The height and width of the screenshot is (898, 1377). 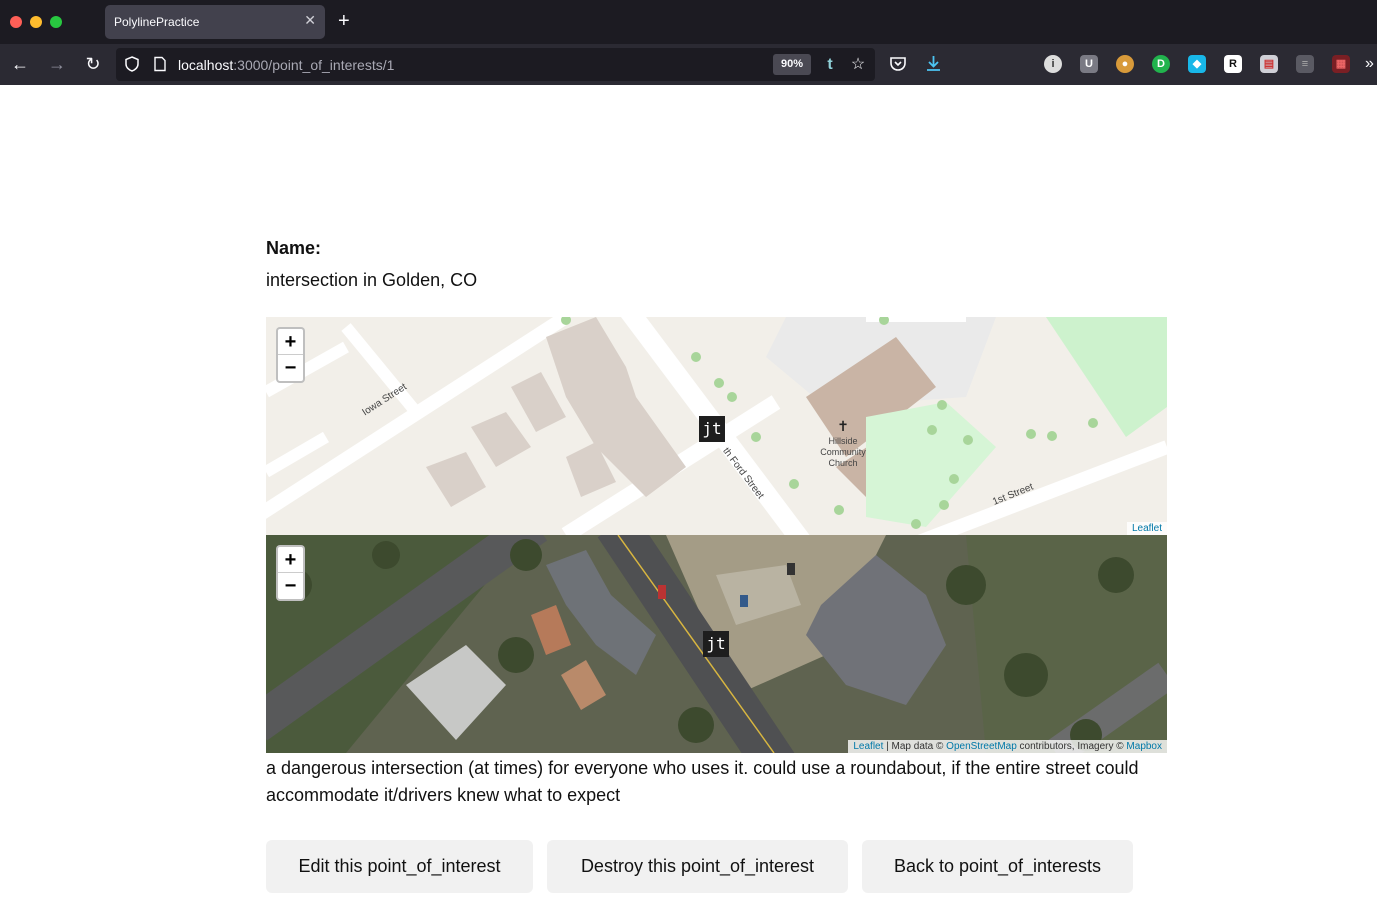 What do you see at coordinates (310, 20) in the screenshot?
I see `tab-close-icon: ✕` at bounding box center [310, 20].